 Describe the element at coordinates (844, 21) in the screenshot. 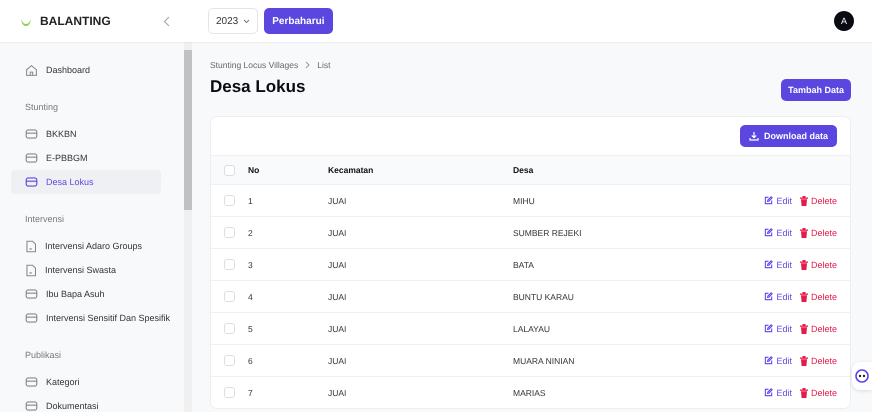

I see `user-avatar: A` at that location.